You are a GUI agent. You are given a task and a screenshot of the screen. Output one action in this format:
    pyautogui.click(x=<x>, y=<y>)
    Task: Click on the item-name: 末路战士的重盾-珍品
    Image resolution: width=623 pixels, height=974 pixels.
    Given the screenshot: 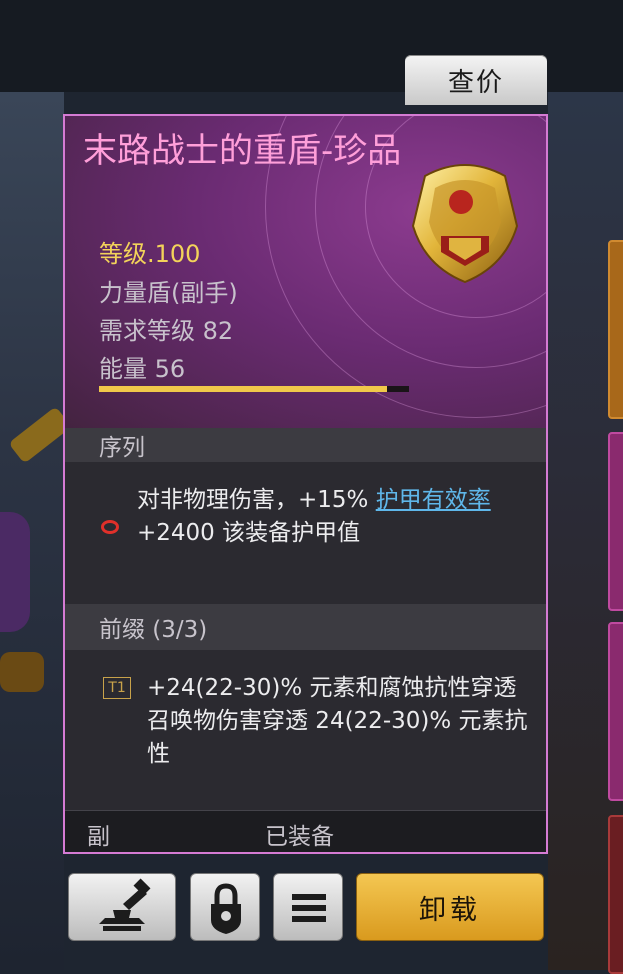 What is the action you would take?
    pyautogui.click(x=242, y=151)
    